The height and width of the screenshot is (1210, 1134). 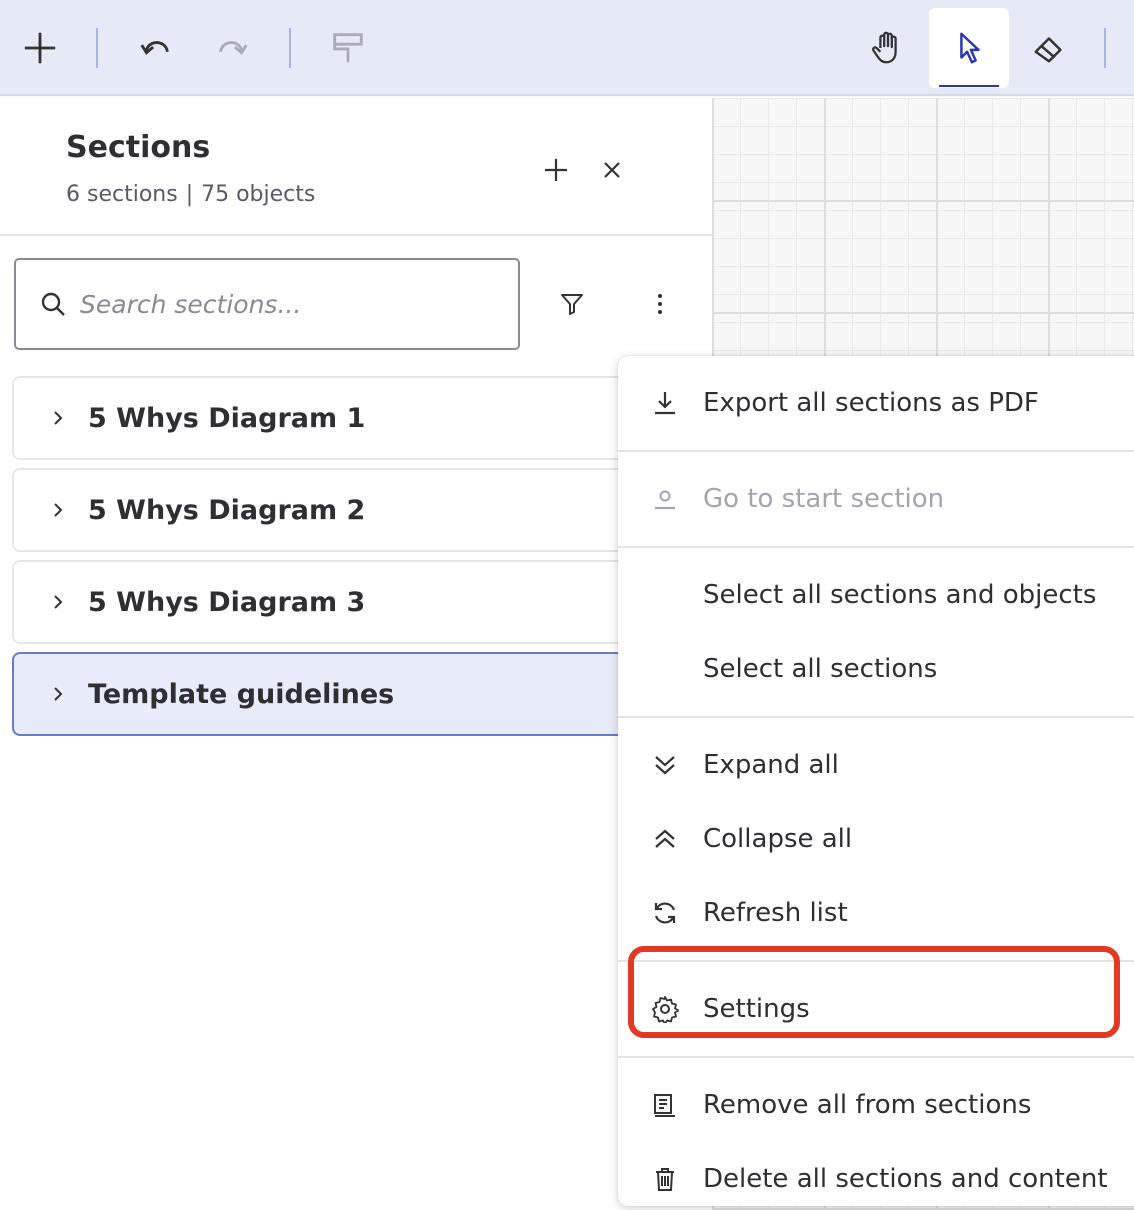 I want to click on double-chevron-up-icon, so click(x=665, y=839).